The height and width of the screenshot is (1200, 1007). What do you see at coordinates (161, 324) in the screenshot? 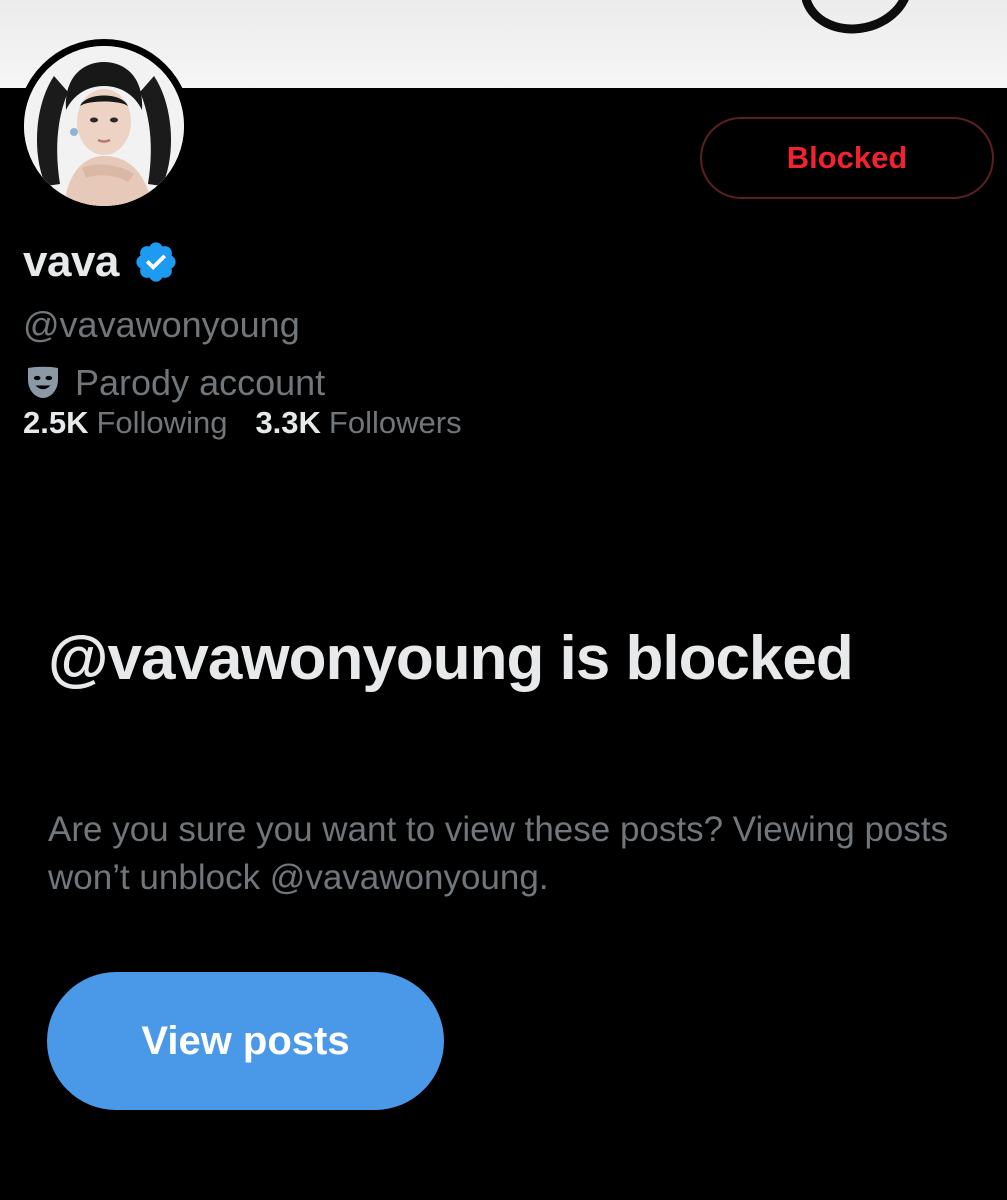
I see `handle: @vavawonyoung` at bounding box center [161, 324].